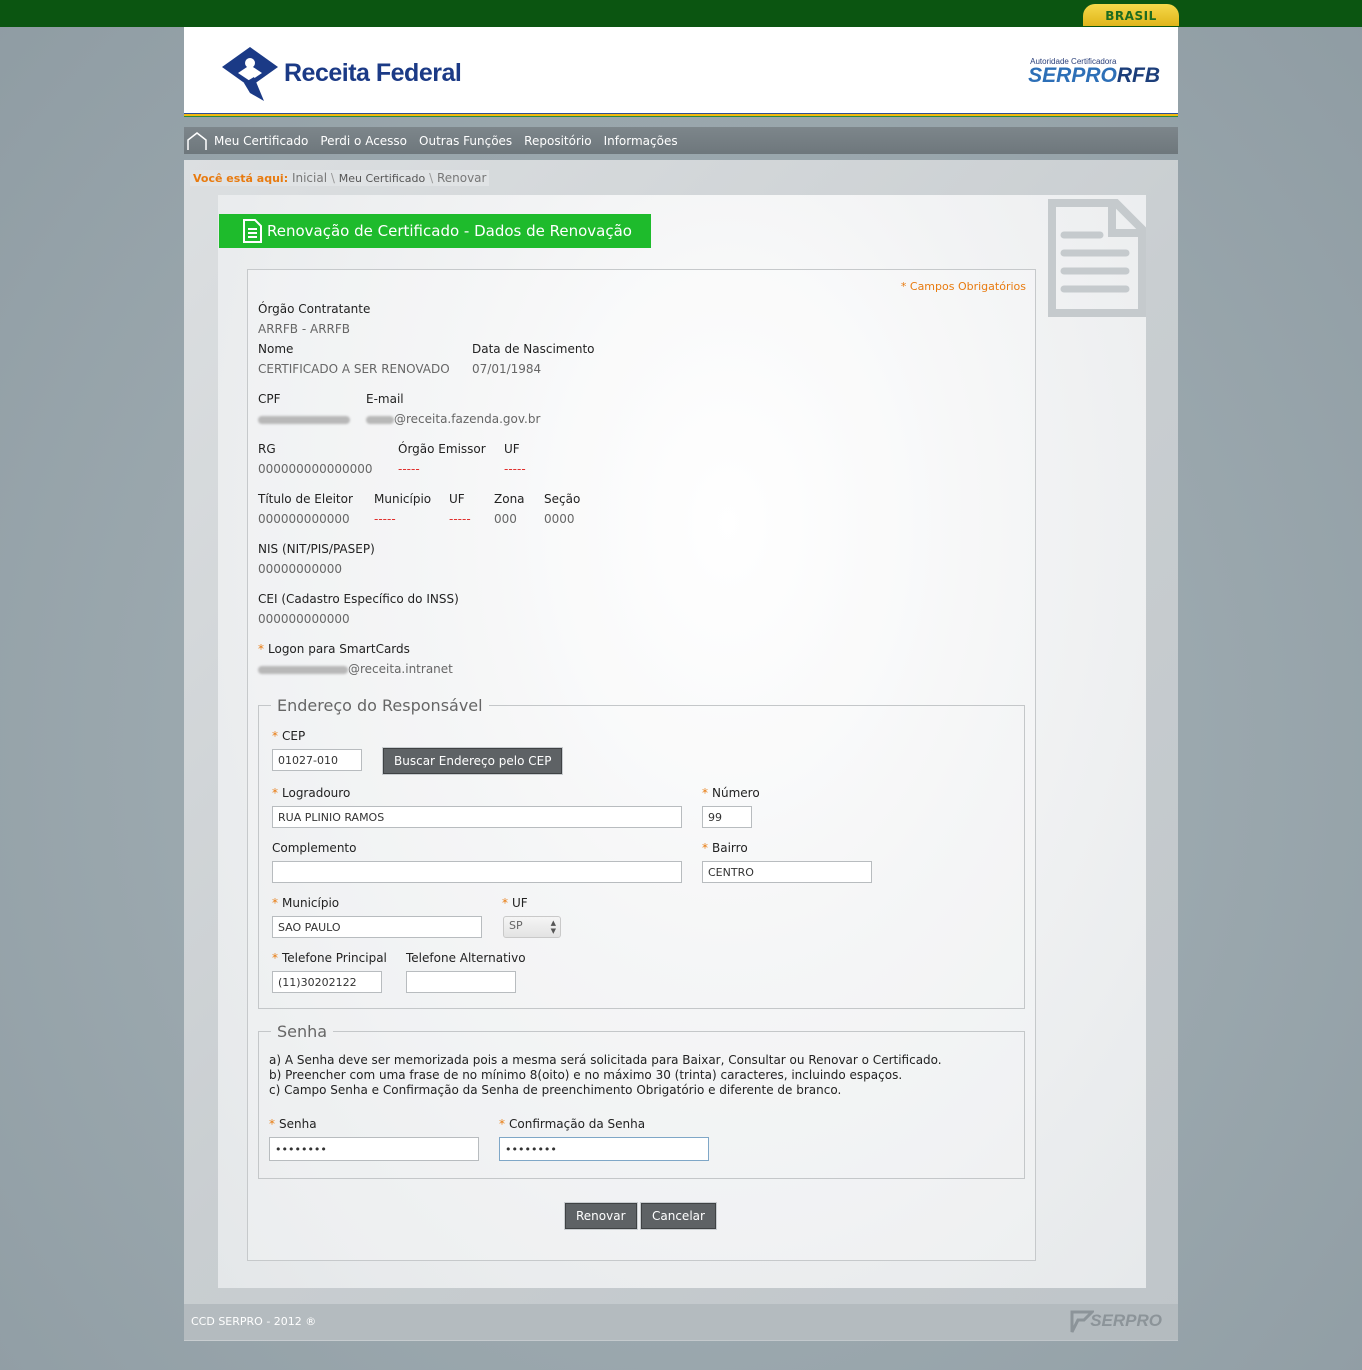 Image resolution: width=1362 pixels, height=1370 pixels. What do you see at coordinates (385, 399) in the screenshot?
I see `email-label: E-mail` at bounding box center [385, 399].